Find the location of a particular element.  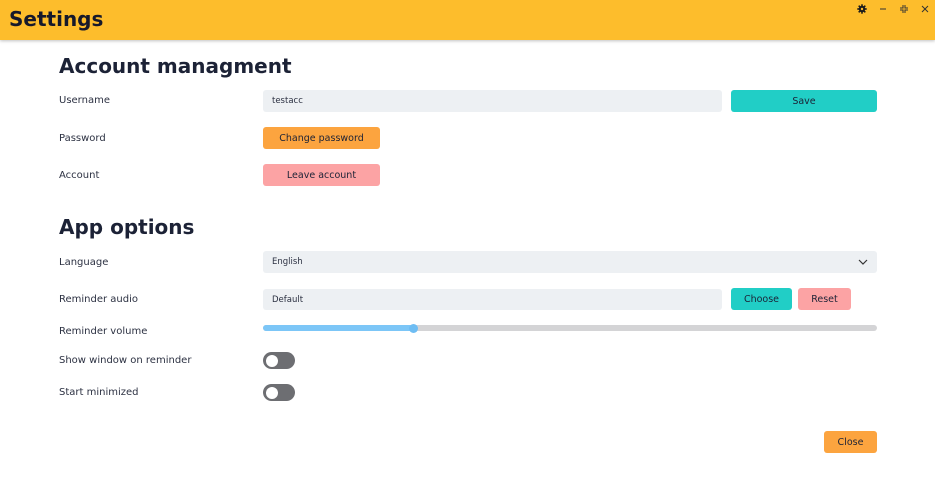

reminder-volume-slider is located at coordinates (570, 328).